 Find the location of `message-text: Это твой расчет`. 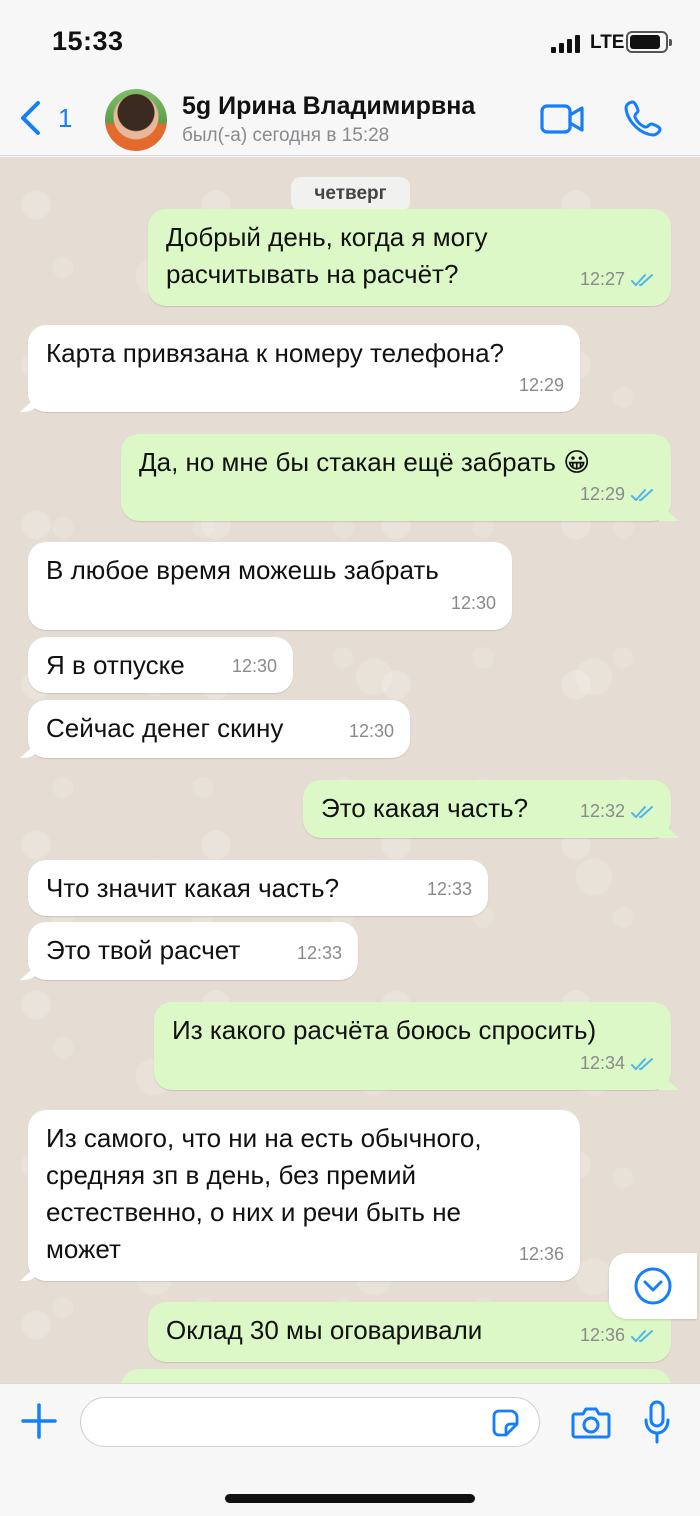

message-text: Это твой расчет is located at coordinates (143, 950).